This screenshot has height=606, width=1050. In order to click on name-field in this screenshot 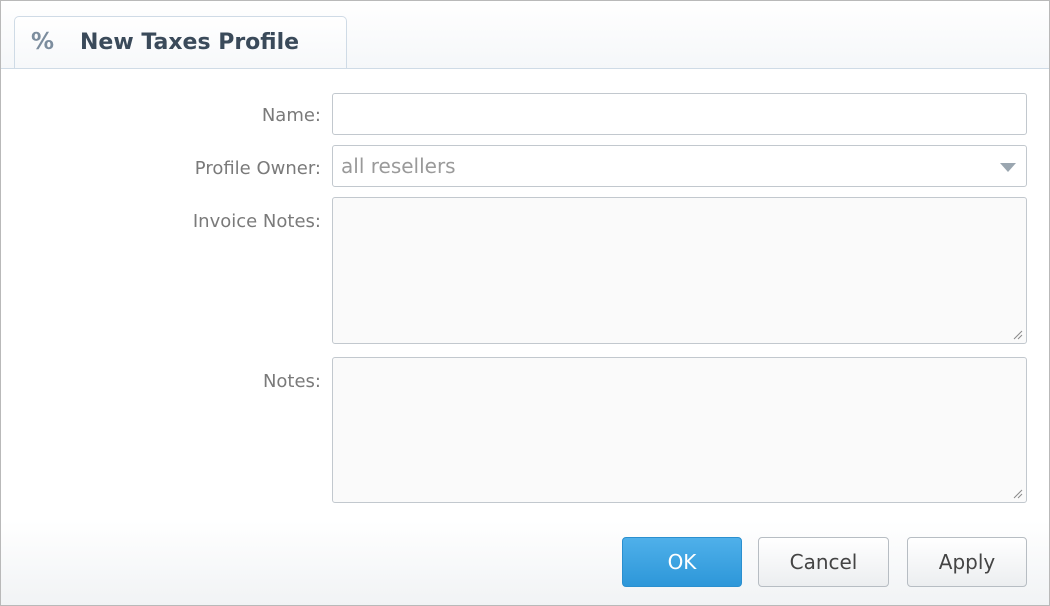, I will do `click(679, 114)`.